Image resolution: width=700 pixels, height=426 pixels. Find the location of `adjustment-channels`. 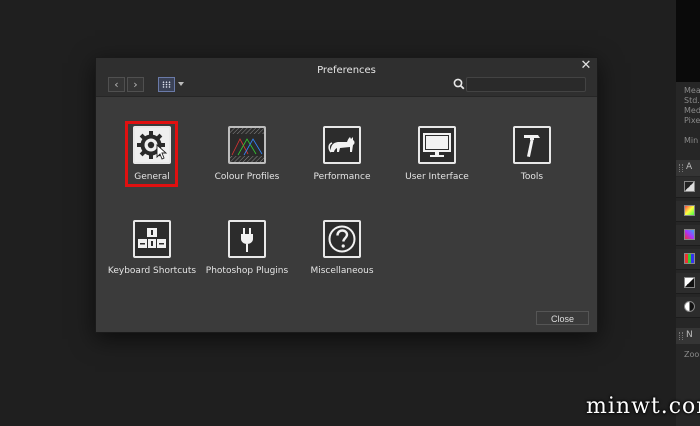

adjustment-channels is located at coordinates (688, 259).